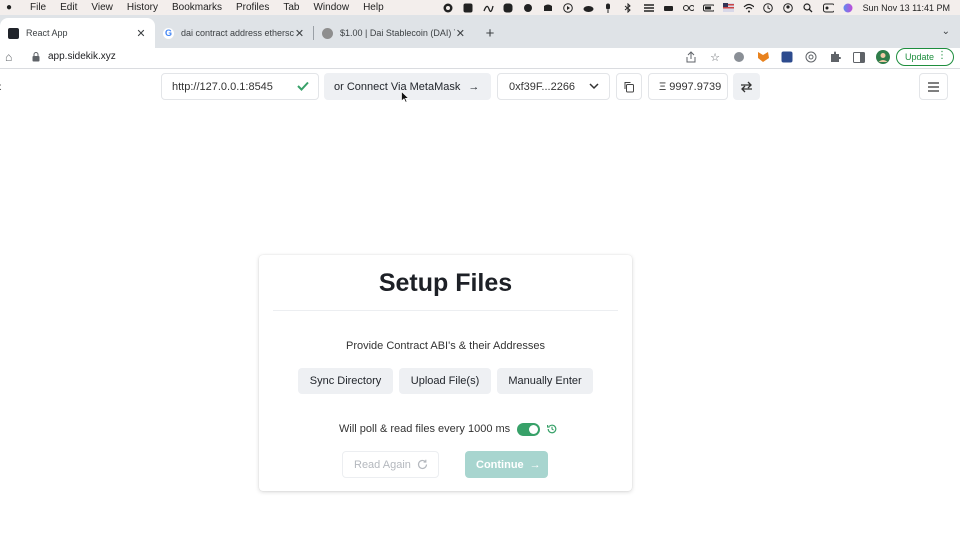 Image resolution: width=960 pixels, height=540 pixels. I want to click on swap-button, so click(746, 86).